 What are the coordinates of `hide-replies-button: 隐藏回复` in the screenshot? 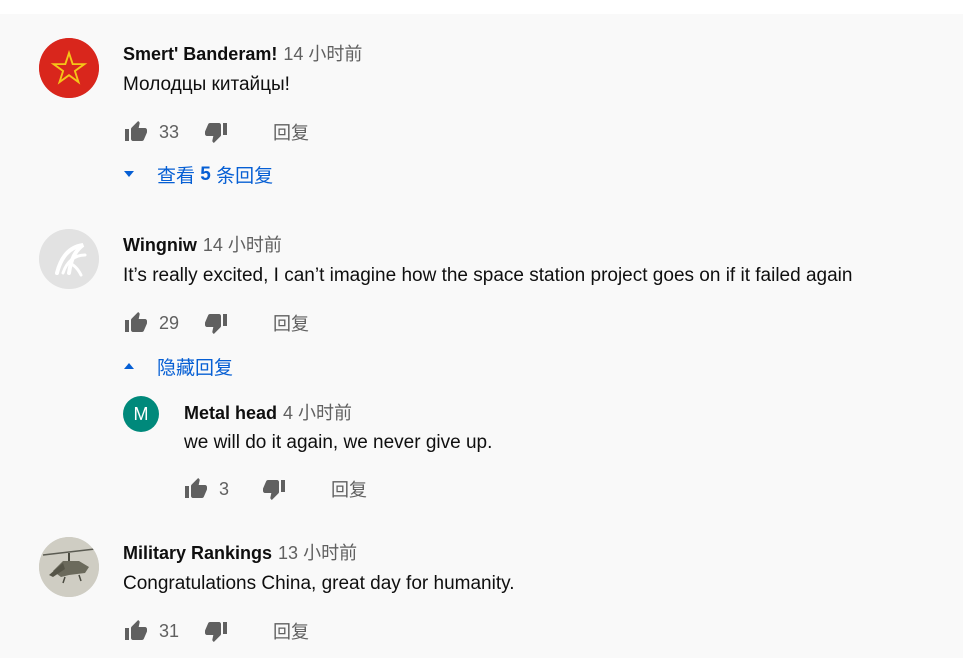 It's located at (178, 366).